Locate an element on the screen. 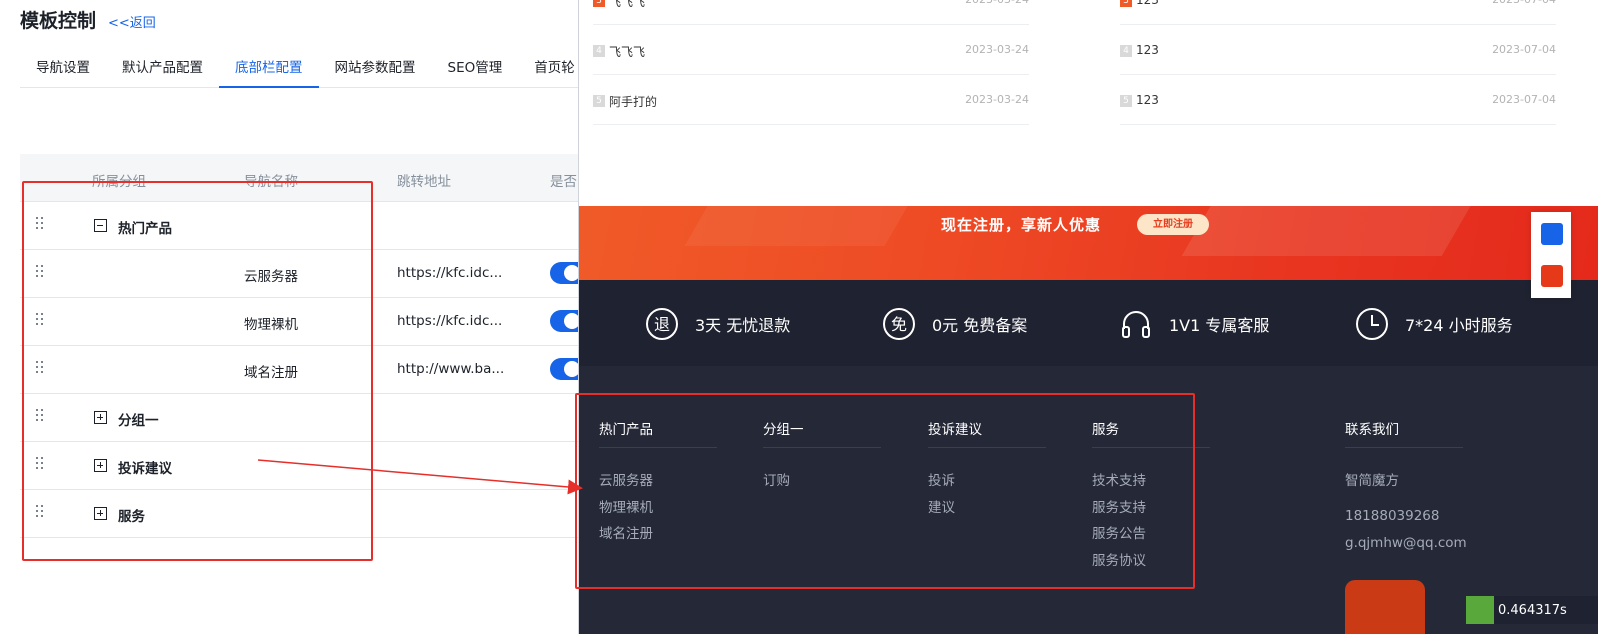 The image size is (1598, 634). nav-name: 物理裸机 is located at coordinates (271, 325).